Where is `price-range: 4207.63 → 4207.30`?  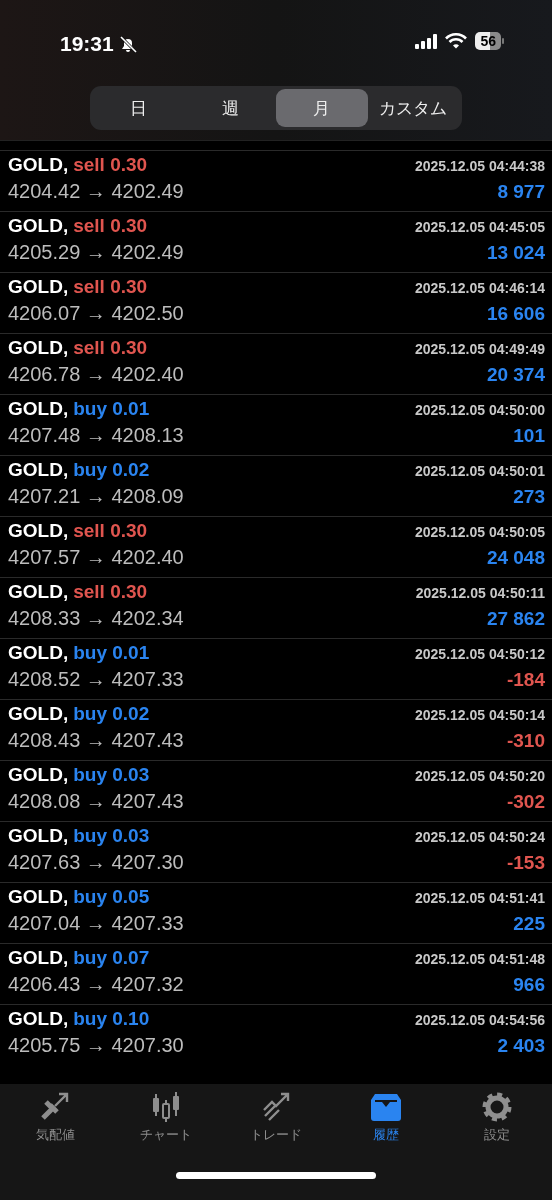 price-range: 4207.63 → 4207.30 is located at coordinates (96, 862).